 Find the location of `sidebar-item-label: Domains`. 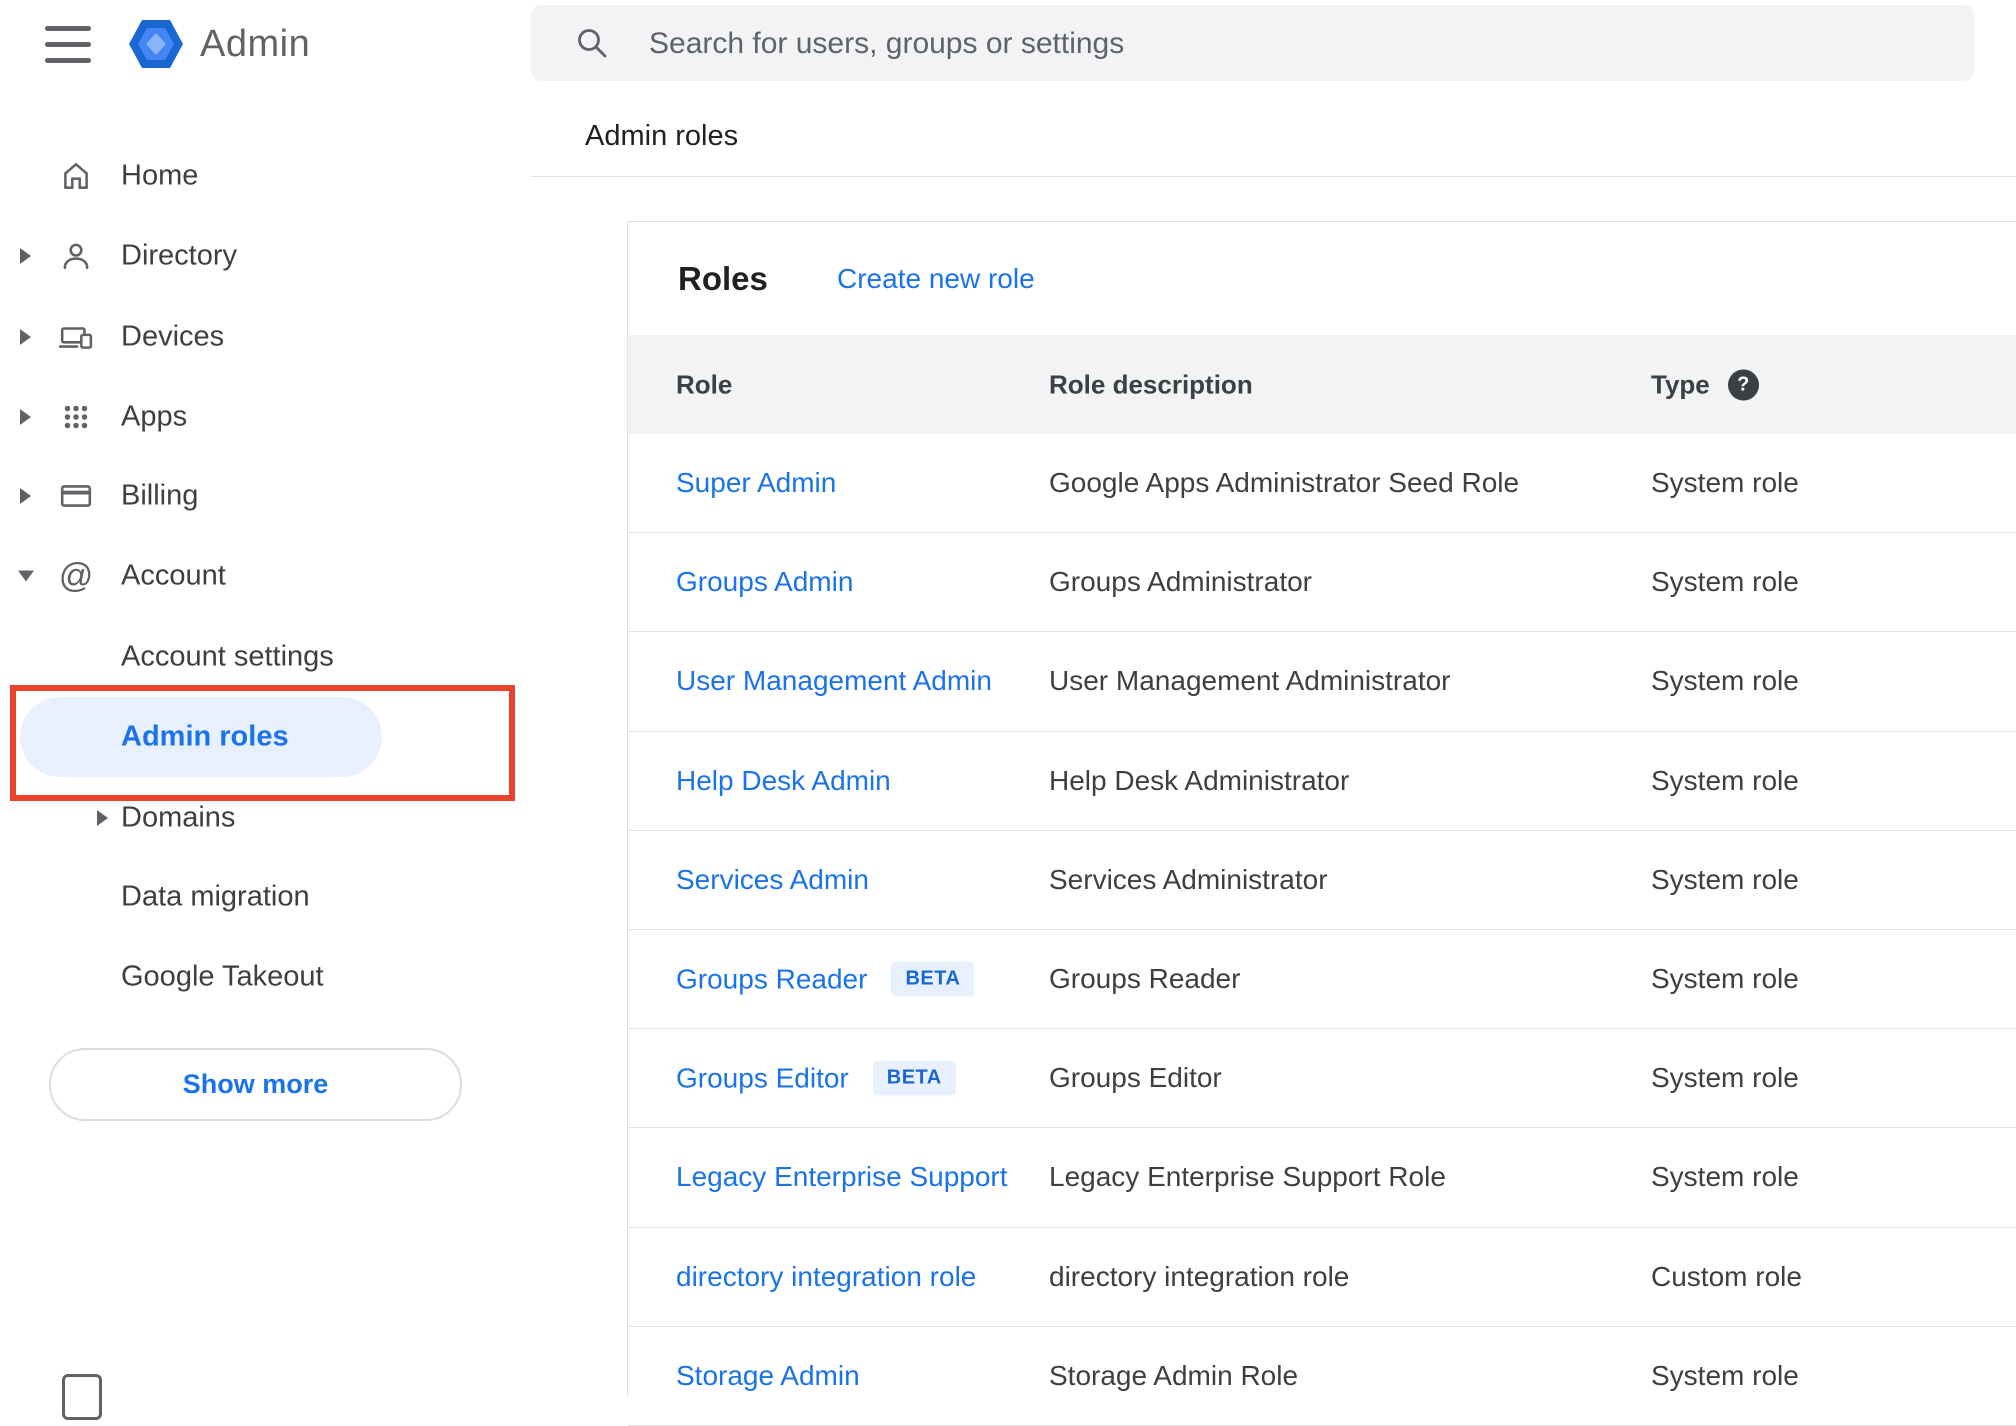

sidebar-item-label: Domains is located at coordinates (178, 817).